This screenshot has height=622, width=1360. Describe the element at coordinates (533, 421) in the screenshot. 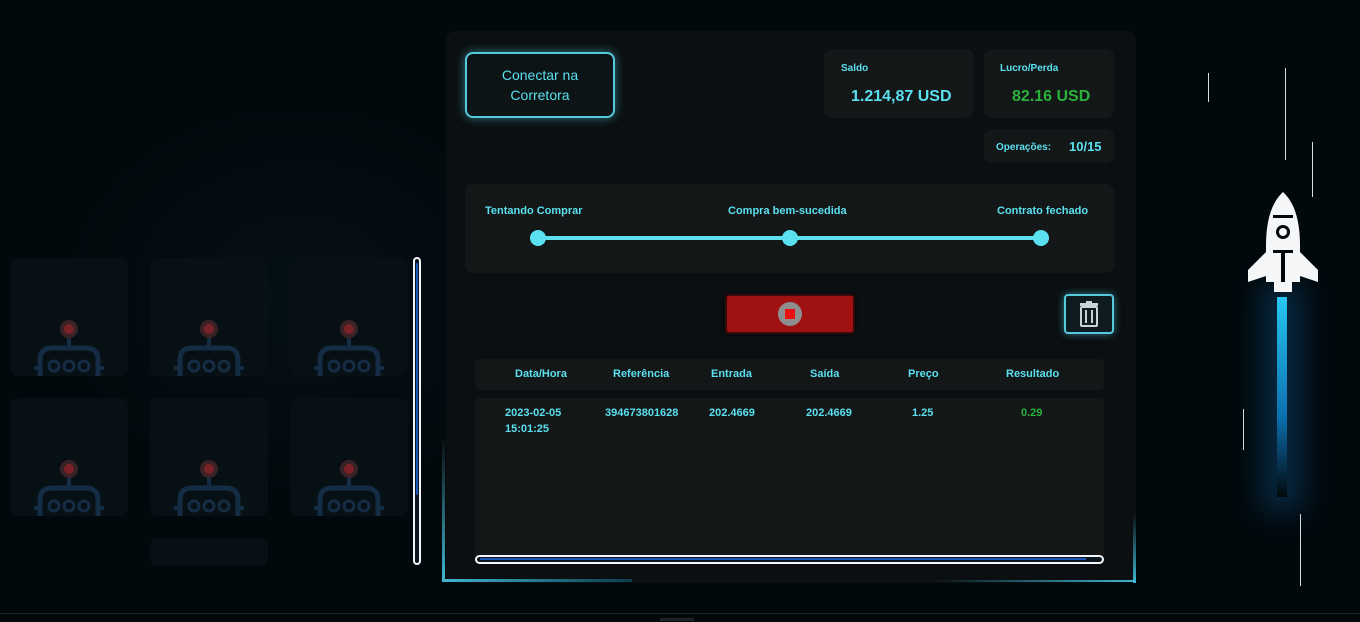

I see `cell-datetime: 2023-02-05 15:01:25` at that location.